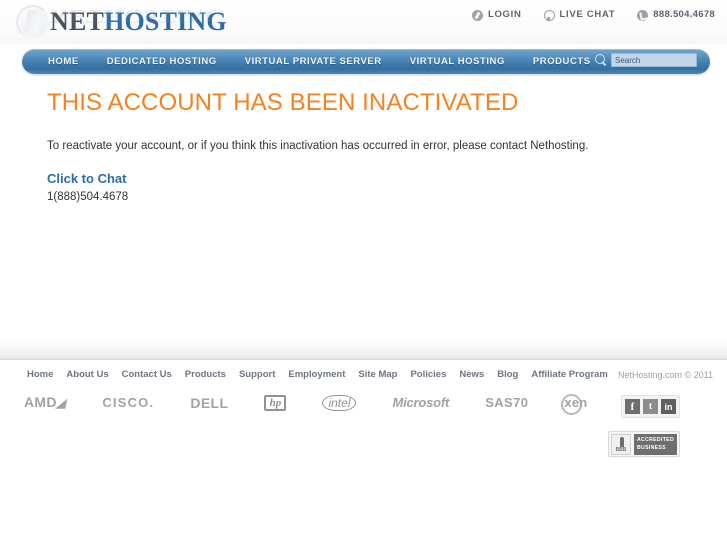  What do you see at coordinates (471, 374) in the screenshot?
I see `footer-link-news: News` at bounding box center [471, 374].